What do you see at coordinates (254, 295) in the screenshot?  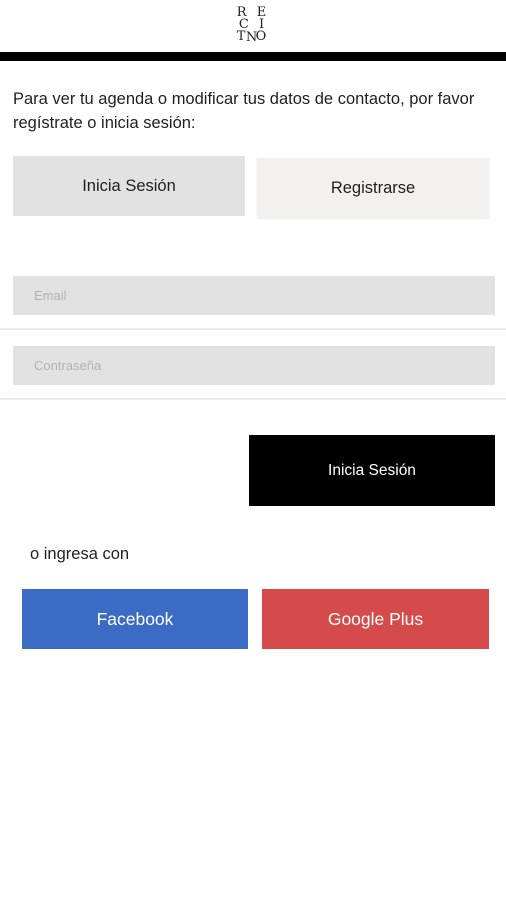 I see `email-input` at bounding box center [254, 295].